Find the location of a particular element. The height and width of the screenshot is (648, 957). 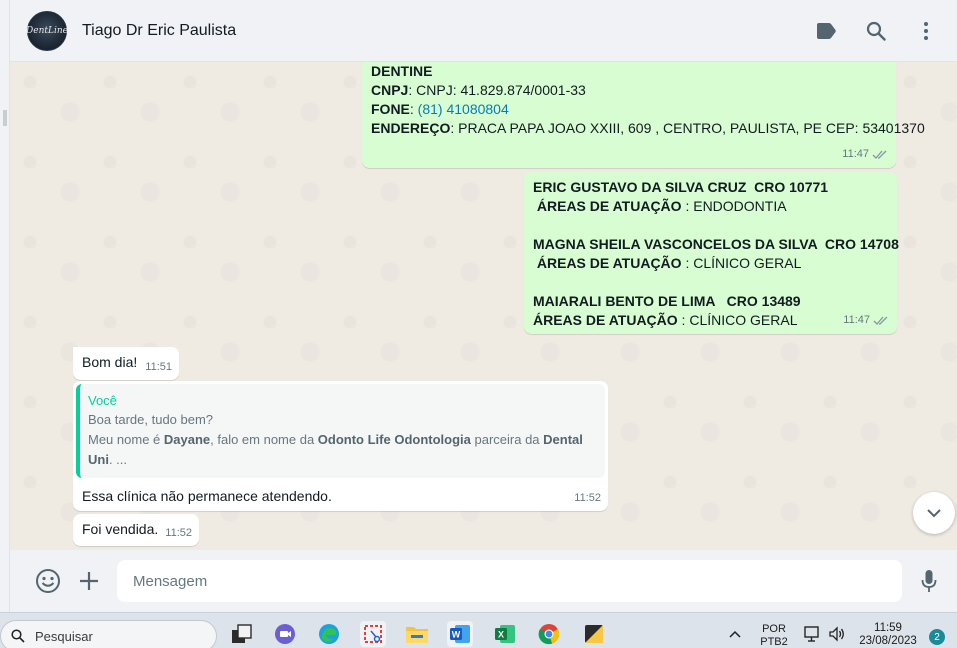

message-time: 11:51 is located at coordinates (158, 367).